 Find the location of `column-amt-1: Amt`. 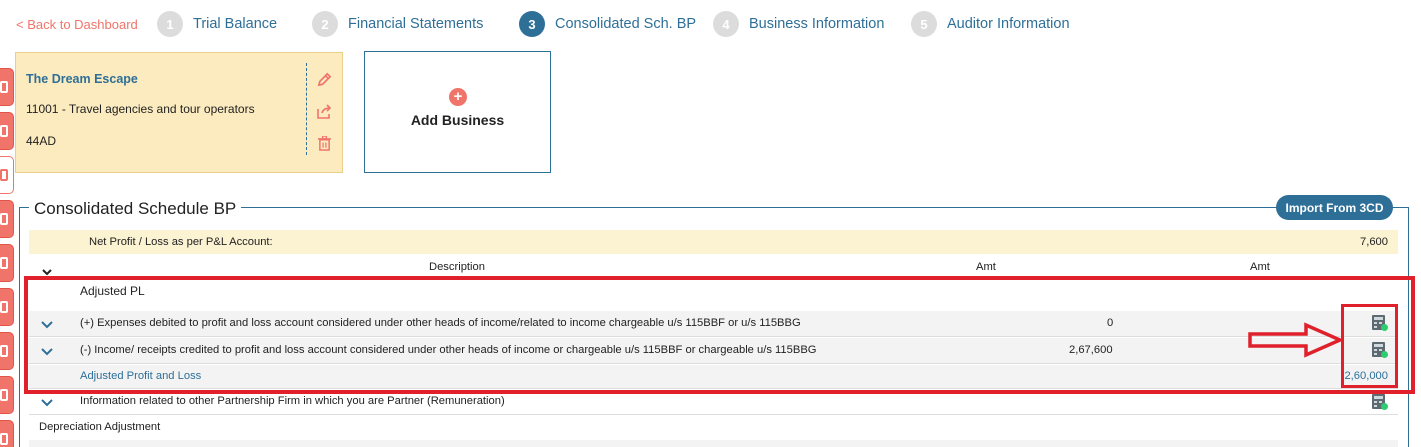

column-amt-1: Amt is located at coordinates (986, 267).